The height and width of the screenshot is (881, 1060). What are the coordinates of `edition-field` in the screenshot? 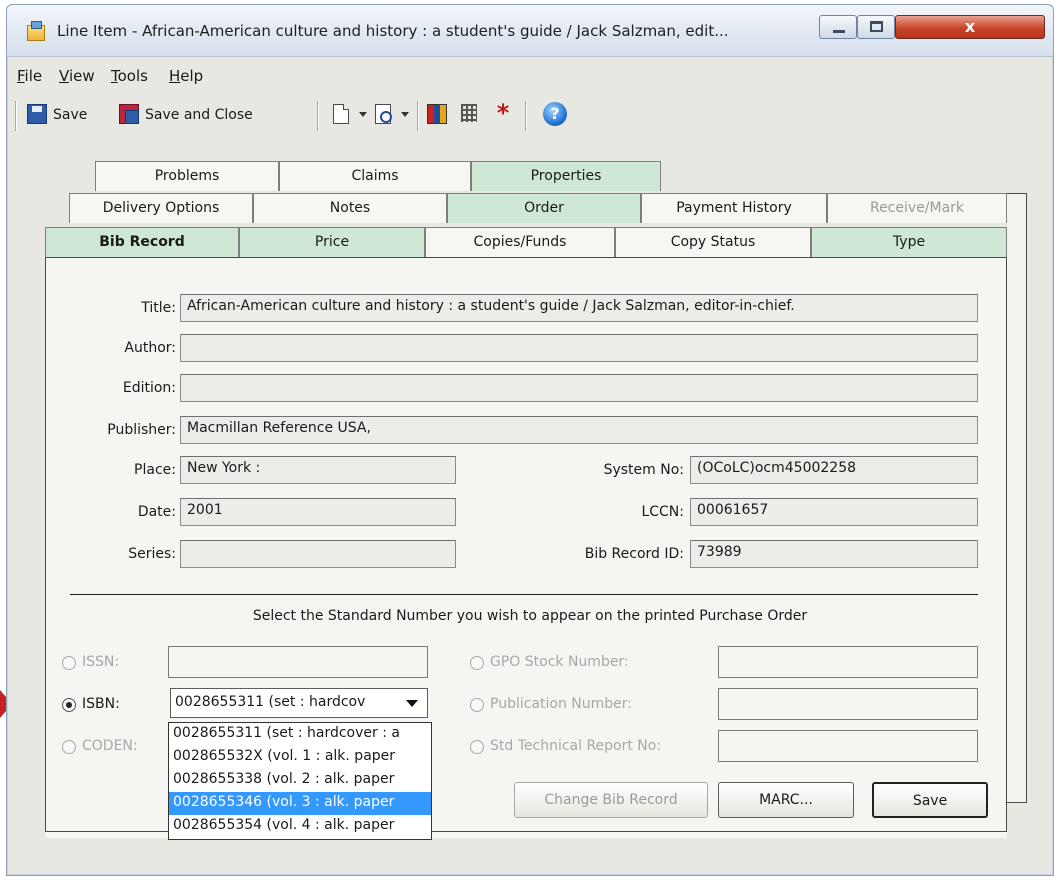 It's located at (579, 388).